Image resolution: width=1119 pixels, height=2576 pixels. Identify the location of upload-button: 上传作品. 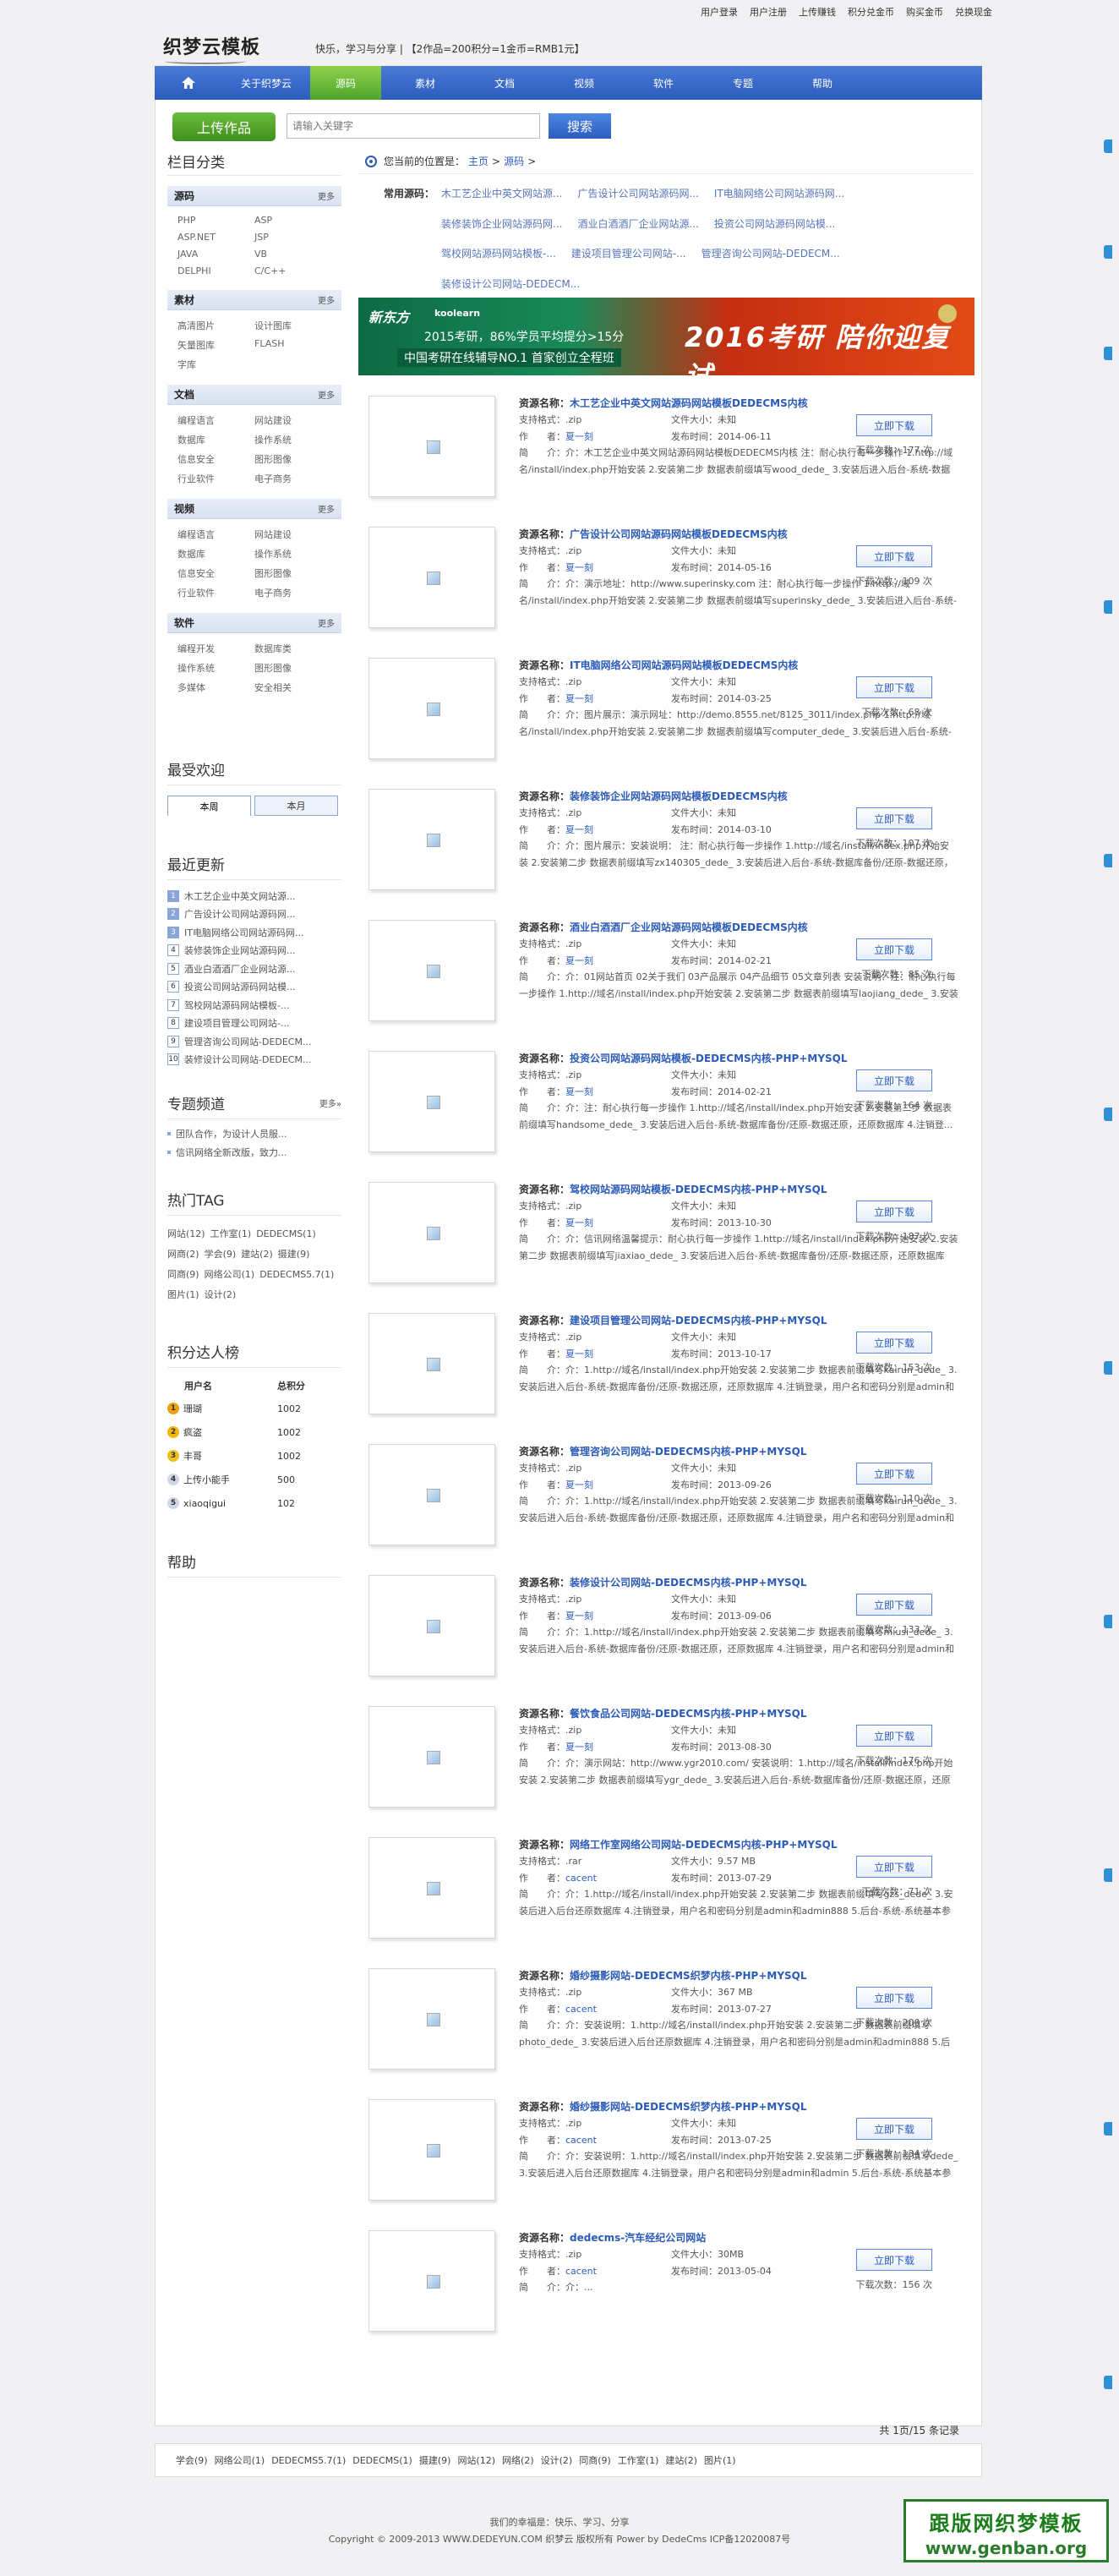
(224, 127).